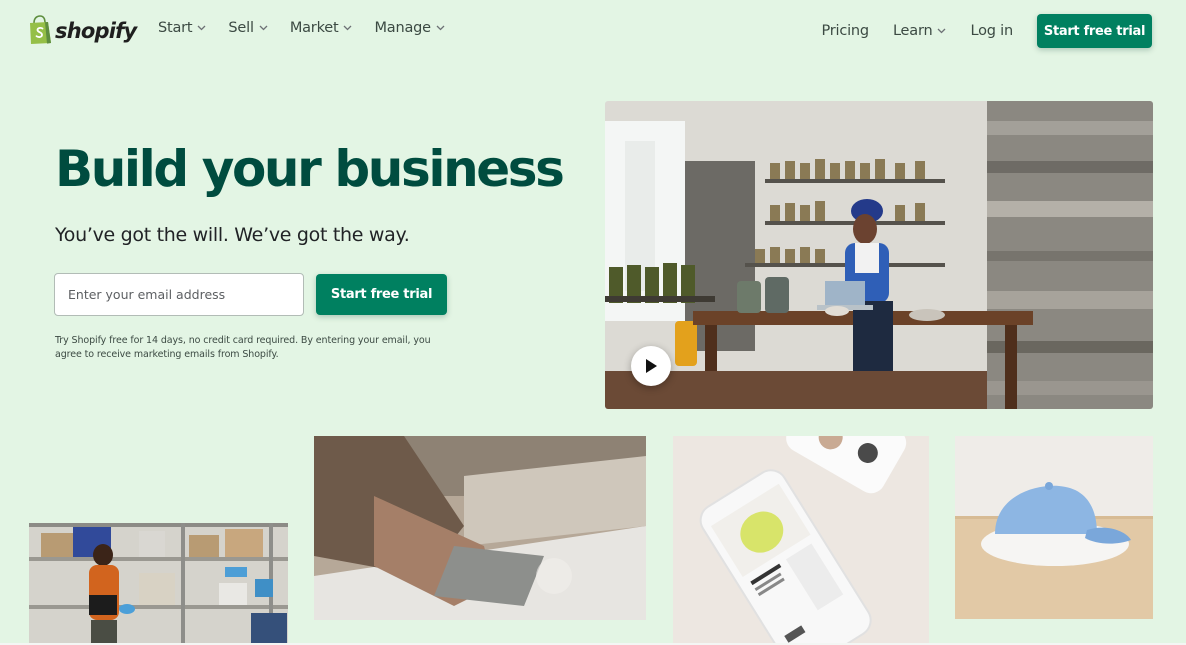  Describe the element at coordinates (1054, 527) in the screenshot. I see `baseball-cap-photo` at that location.